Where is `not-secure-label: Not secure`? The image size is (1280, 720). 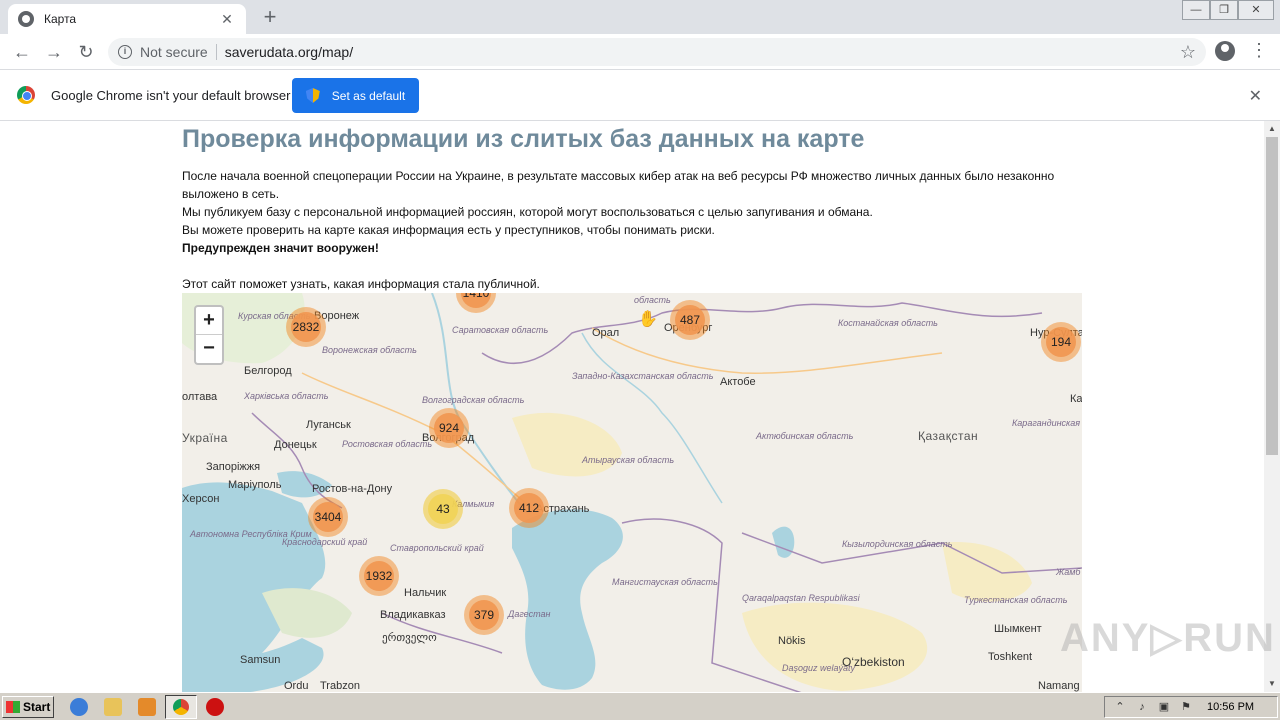 not-secure-label: Not secure is located at coordinates (174, 52).